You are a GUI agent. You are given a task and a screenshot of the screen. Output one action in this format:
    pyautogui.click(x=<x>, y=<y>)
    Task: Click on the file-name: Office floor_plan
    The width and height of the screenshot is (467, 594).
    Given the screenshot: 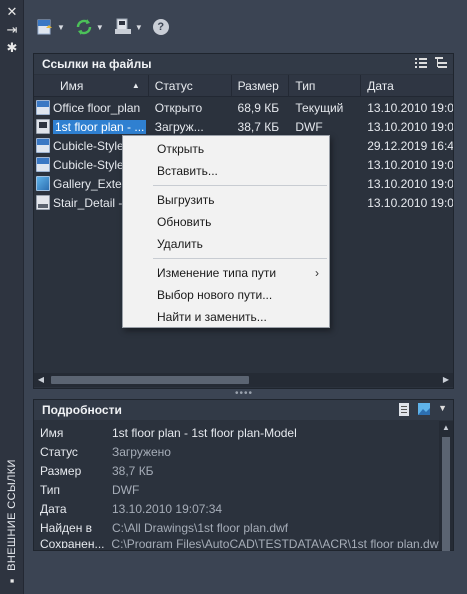 What is the action you would take?
    pyautogui.click(x=97, y=107)
    